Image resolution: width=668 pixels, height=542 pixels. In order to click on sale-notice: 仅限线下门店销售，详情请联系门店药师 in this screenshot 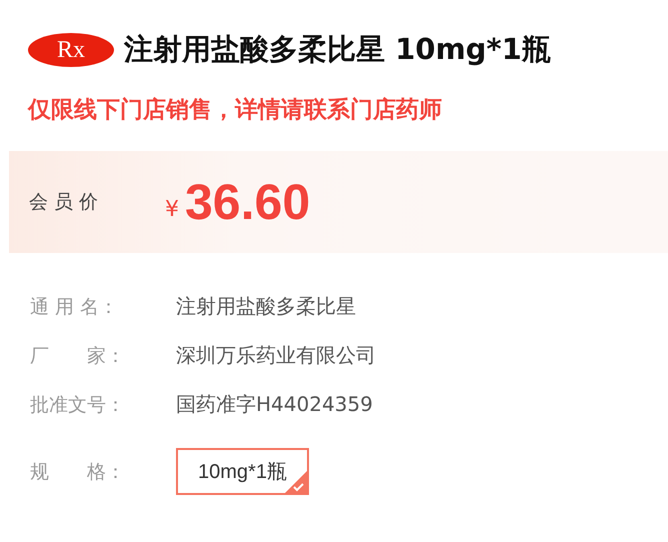, I will do `click(234, 110)`.